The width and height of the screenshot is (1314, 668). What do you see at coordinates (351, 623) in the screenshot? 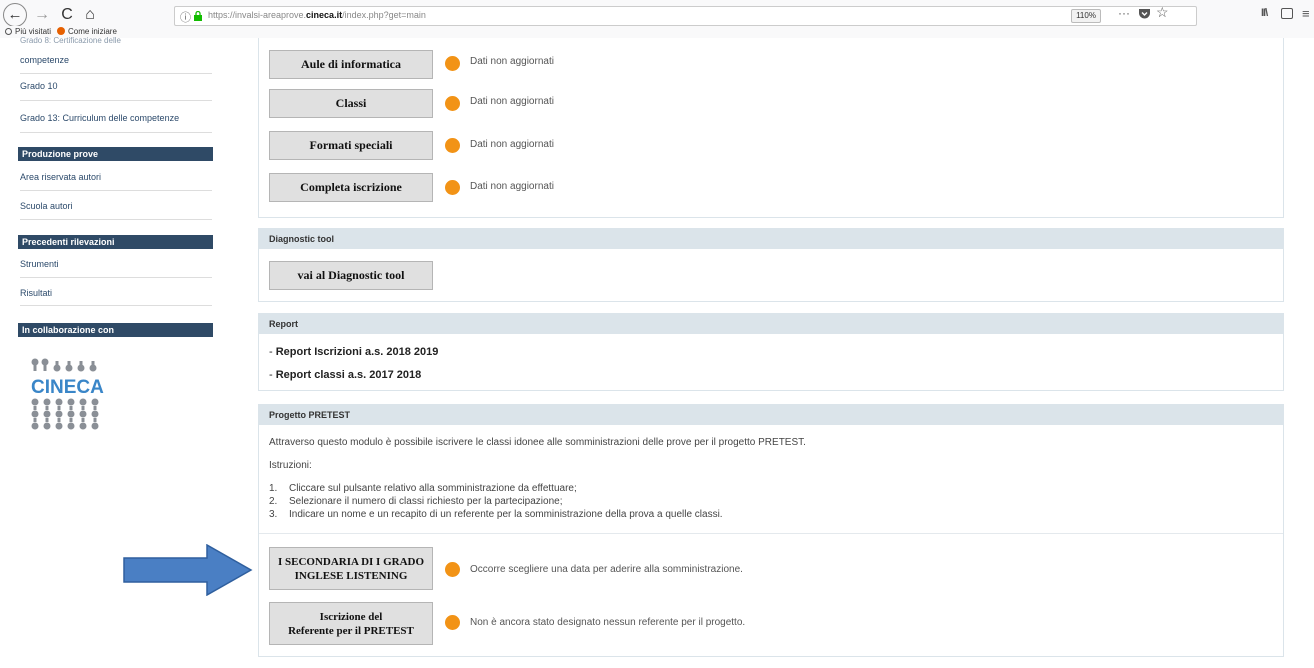
I see `iscrizione-referente-button: Iscrizione del Referente per il PRETEST` at bounding box center [351, 623].